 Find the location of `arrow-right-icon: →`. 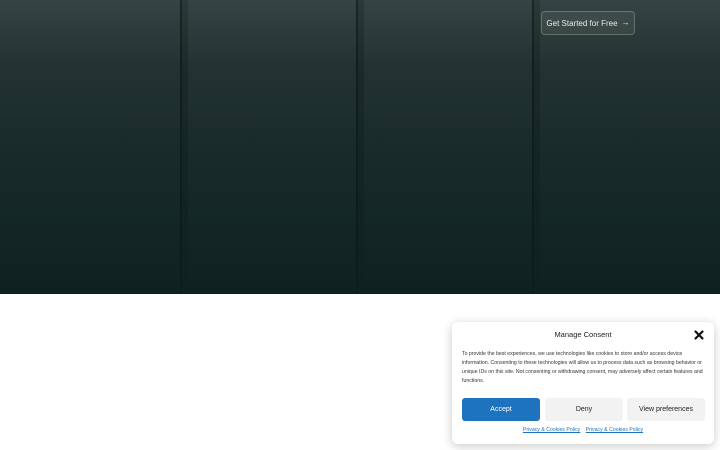

arrow-right-icon: → is located at coordinates (625, 22).